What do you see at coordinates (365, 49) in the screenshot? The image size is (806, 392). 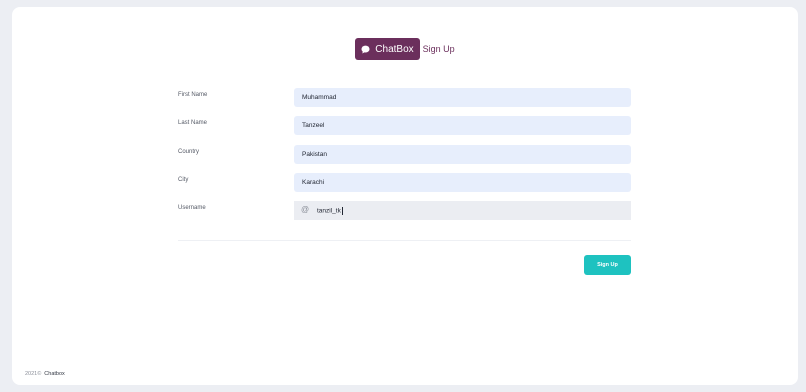 I see `chat-bubble-icon` at bounding box center [365, 49].